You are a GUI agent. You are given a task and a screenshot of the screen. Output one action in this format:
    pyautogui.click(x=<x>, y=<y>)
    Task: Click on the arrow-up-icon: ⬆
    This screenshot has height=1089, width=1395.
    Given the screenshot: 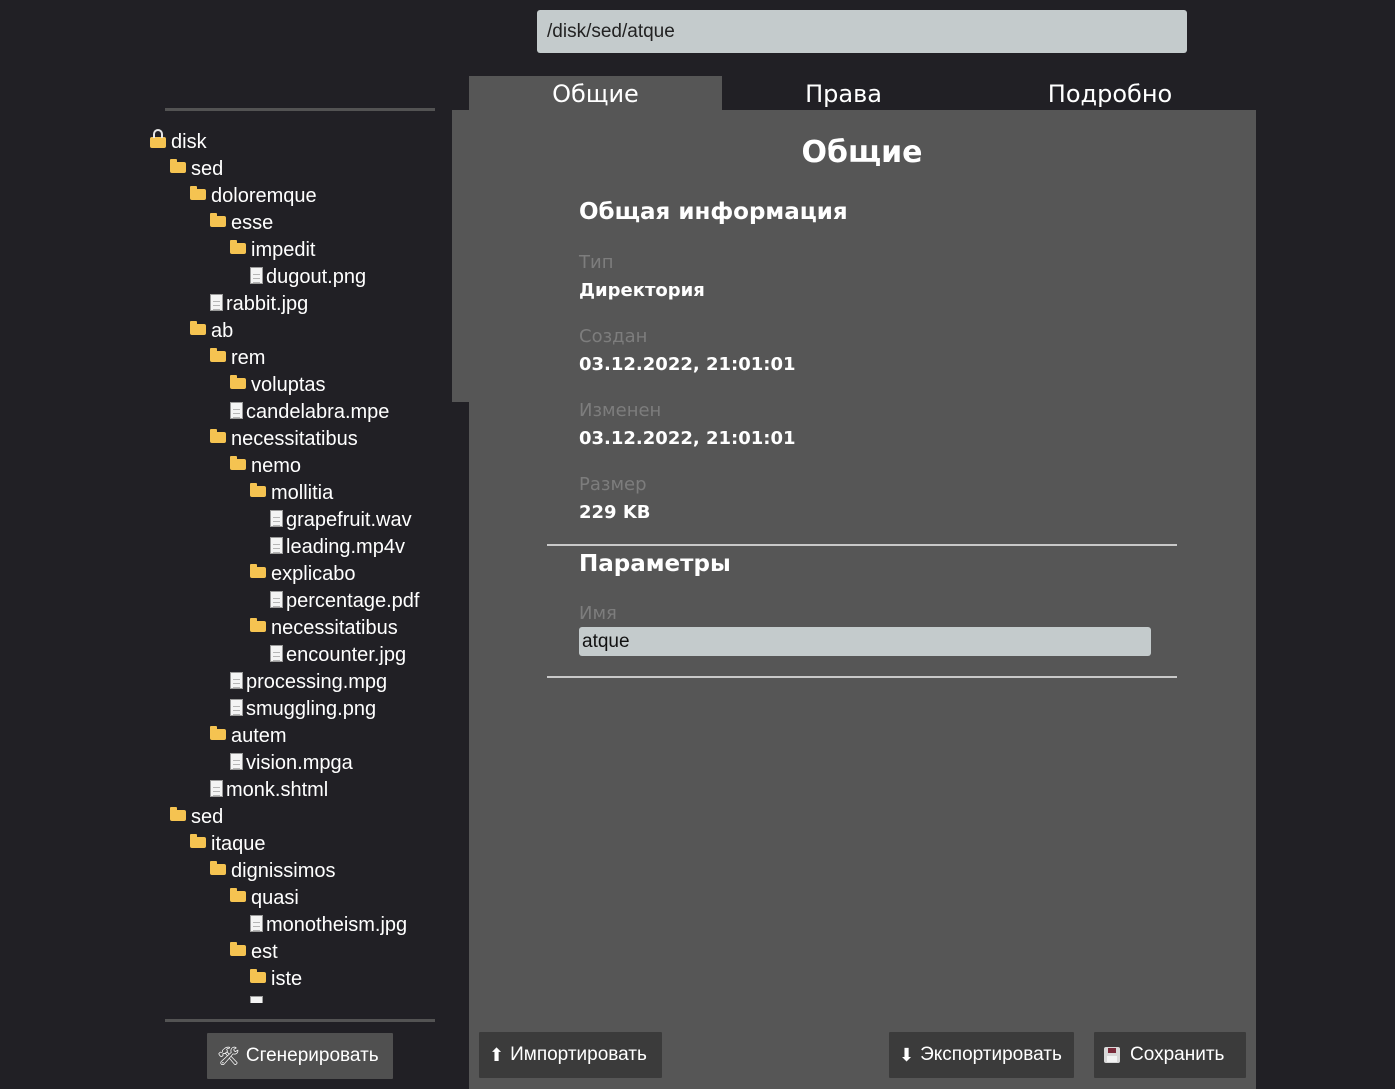 What is the action you would take?
    pyautogui.click(x=497, y=1054)
    